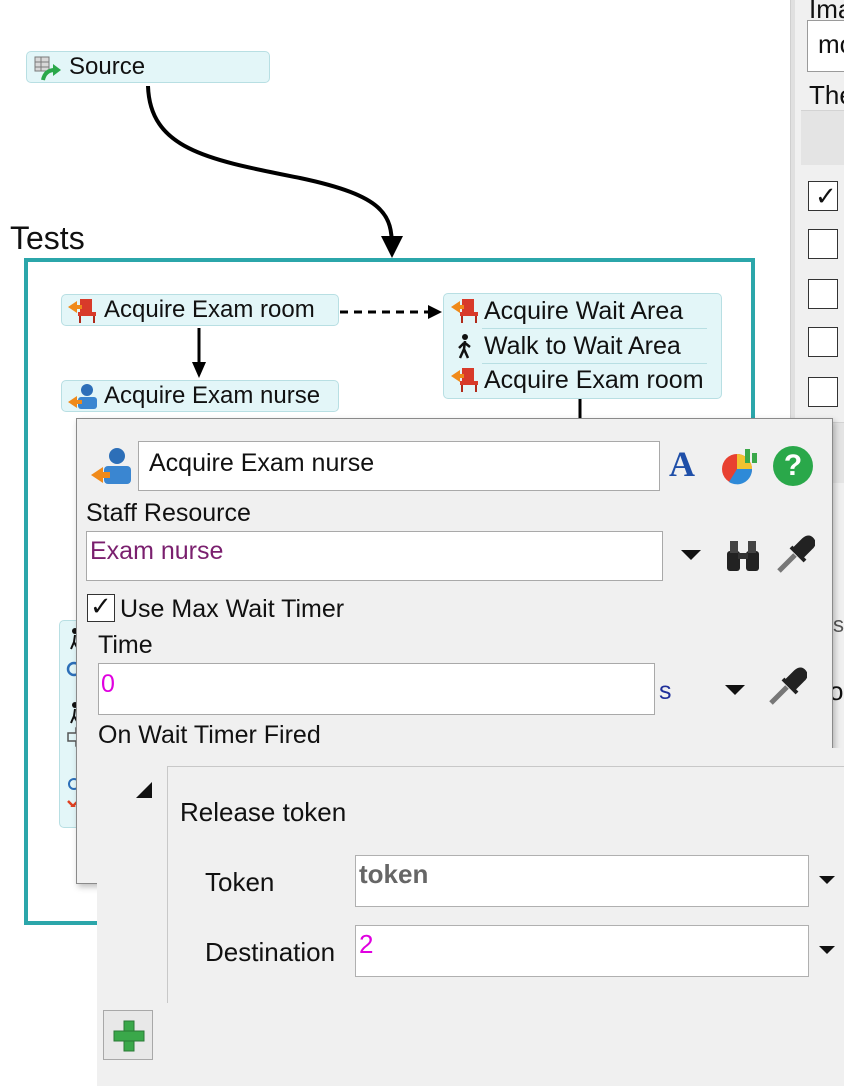 The image size is (844, 1086). I want to click on right-panel-partial-s: s, so click(838, 624).